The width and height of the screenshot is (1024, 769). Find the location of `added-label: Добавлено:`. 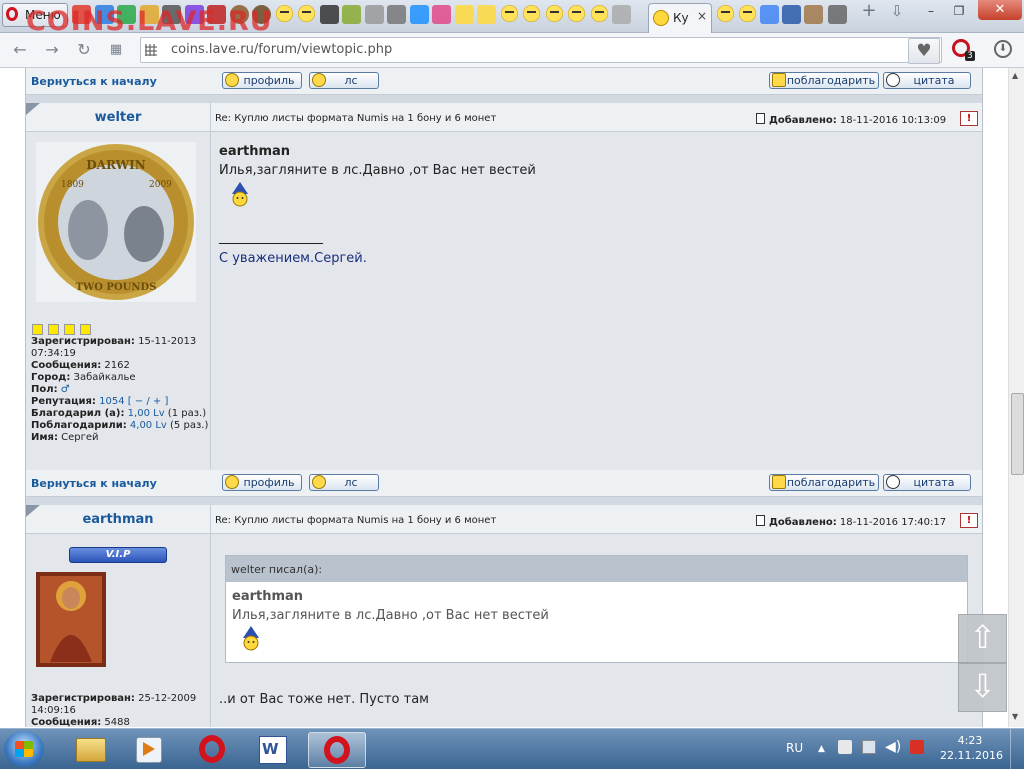

added-label: Добавлено: is located at coordinates (803, 522).